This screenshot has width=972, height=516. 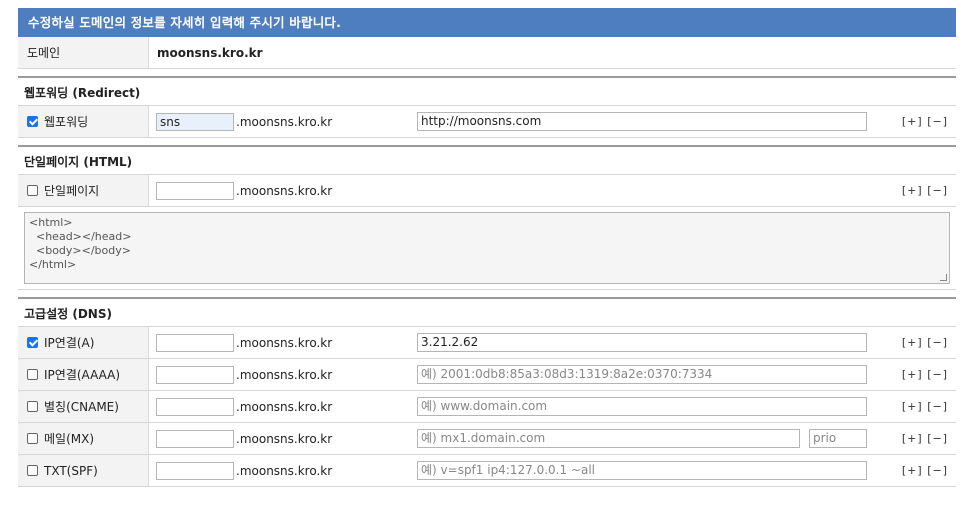 I want to click on dns-mx-domain-suffix: .moonsns.kro.kr, so click(x=284, y=438).